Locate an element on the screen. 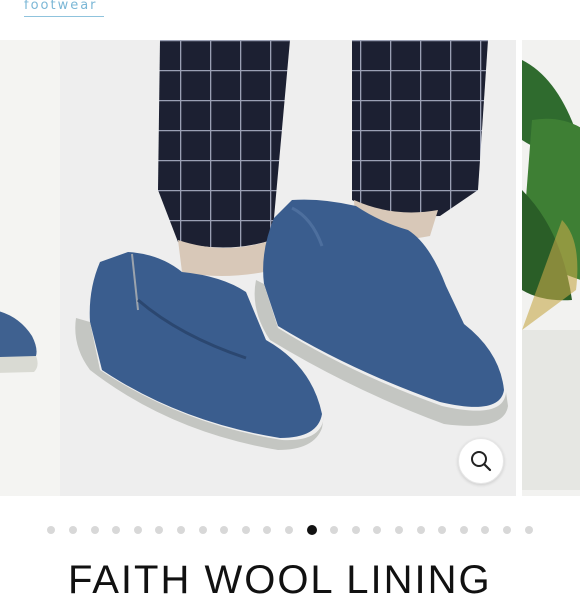 The width and height of the screenshot is (580, 602). carousel-pagination is located at coordinates (290, 530).